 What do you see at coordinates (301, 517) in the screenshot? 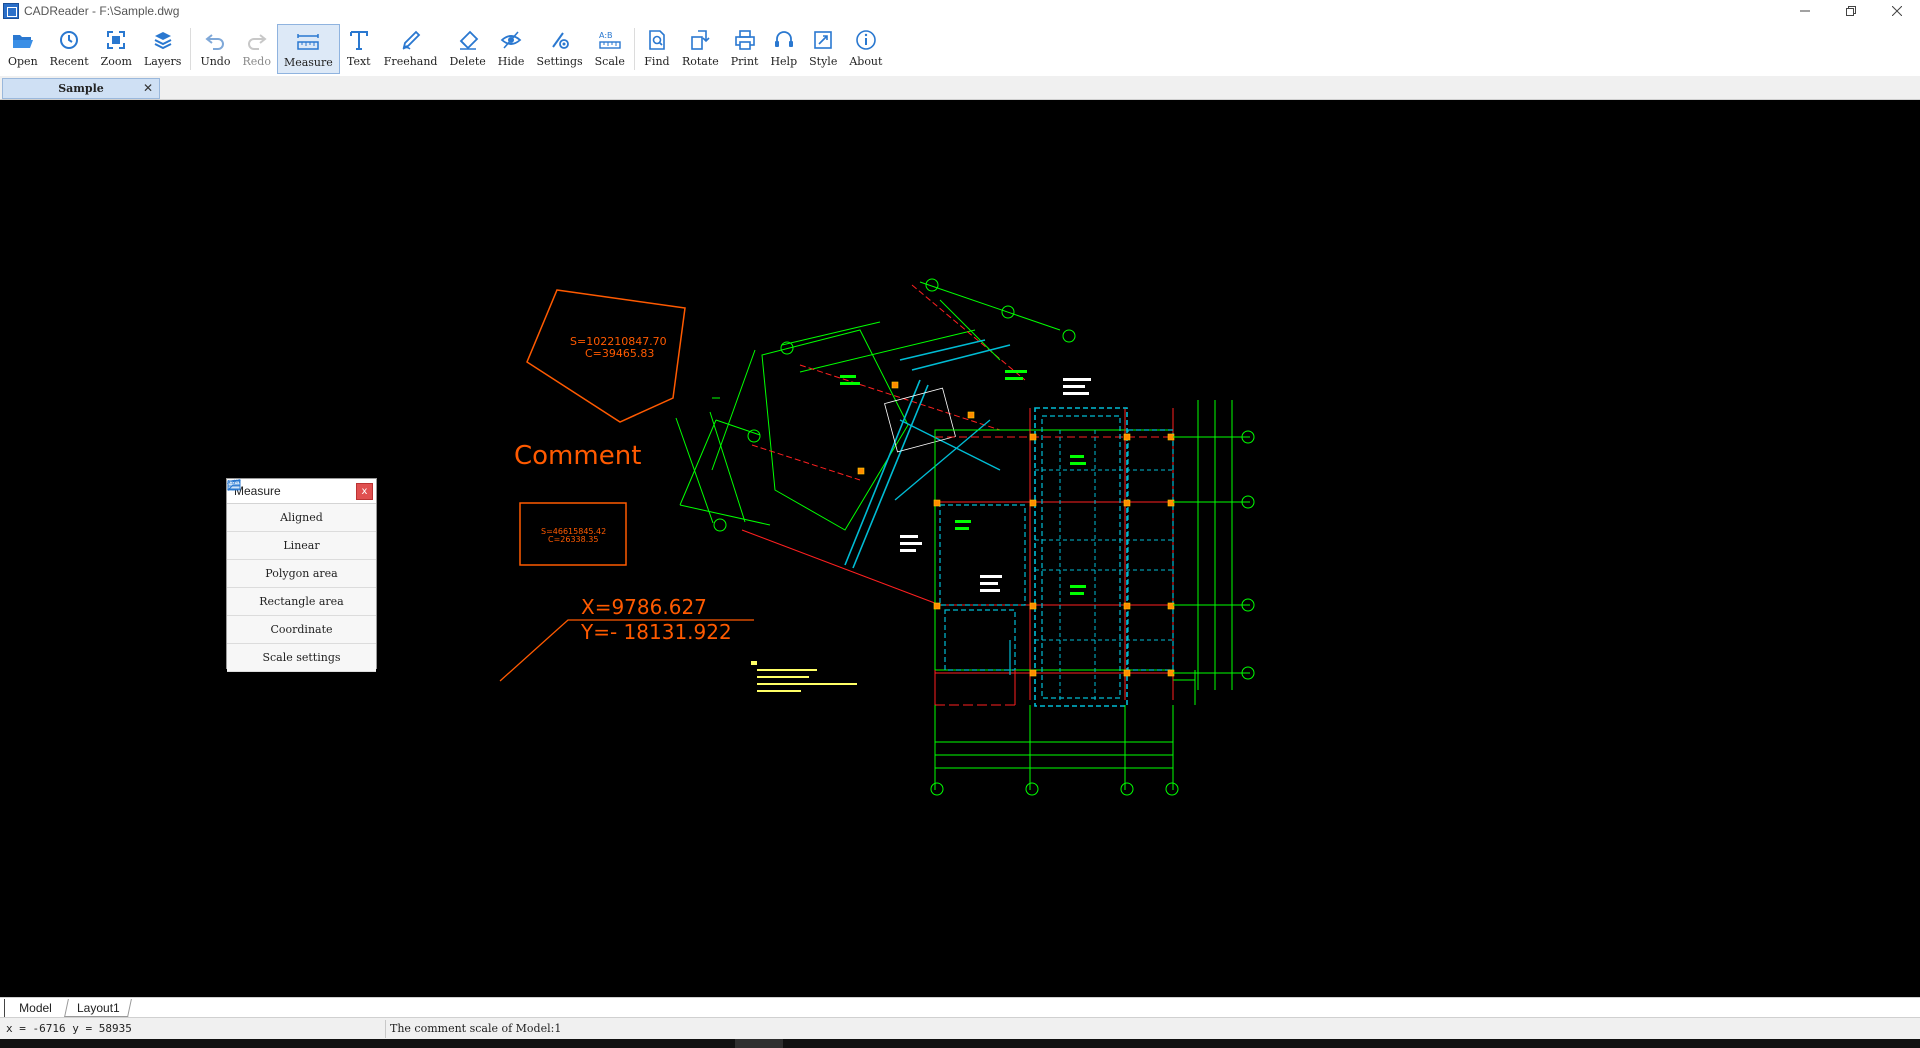
I see `aligned-label: Aligned` at bounding box center [301, 517].